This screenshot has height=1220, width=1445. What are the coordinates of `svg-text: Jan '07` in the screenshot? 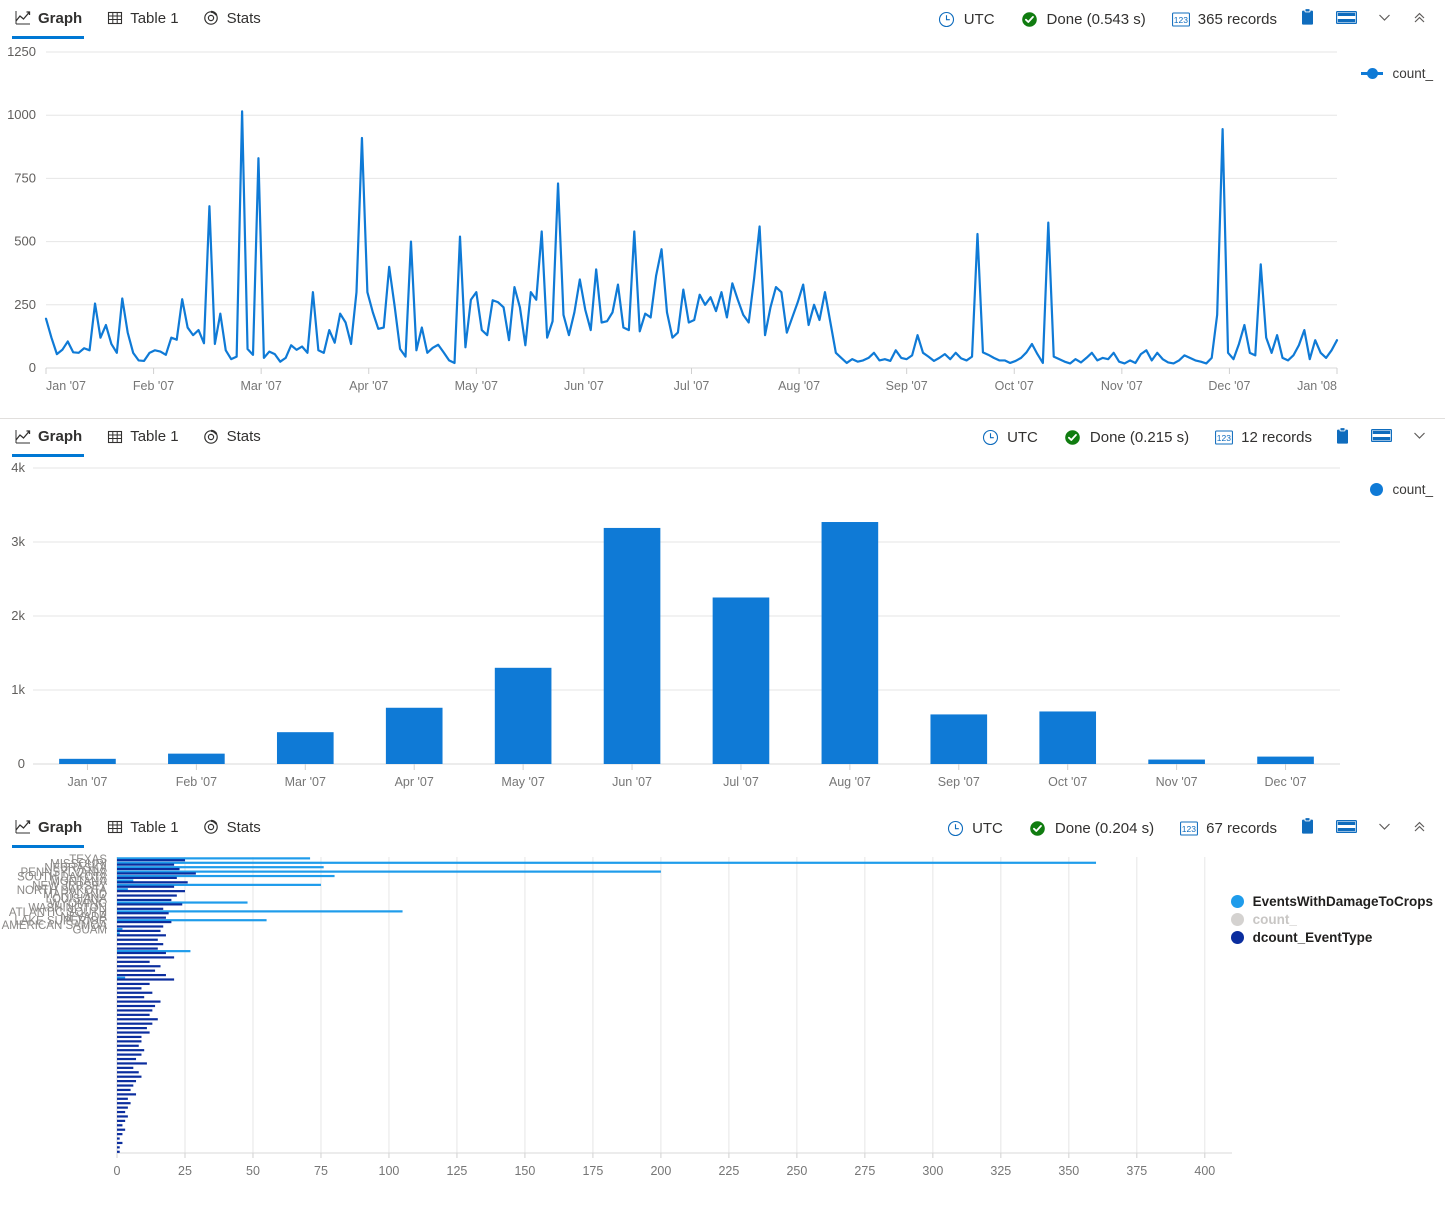 It's located at (66, 386).